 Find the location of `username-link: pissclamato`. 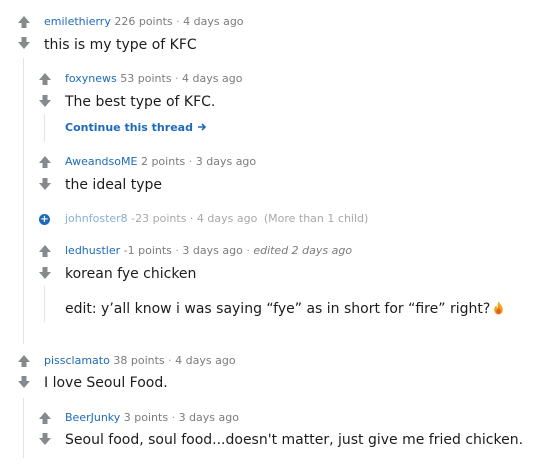

username-link: pissclamato is located at coordinates (77, 360).